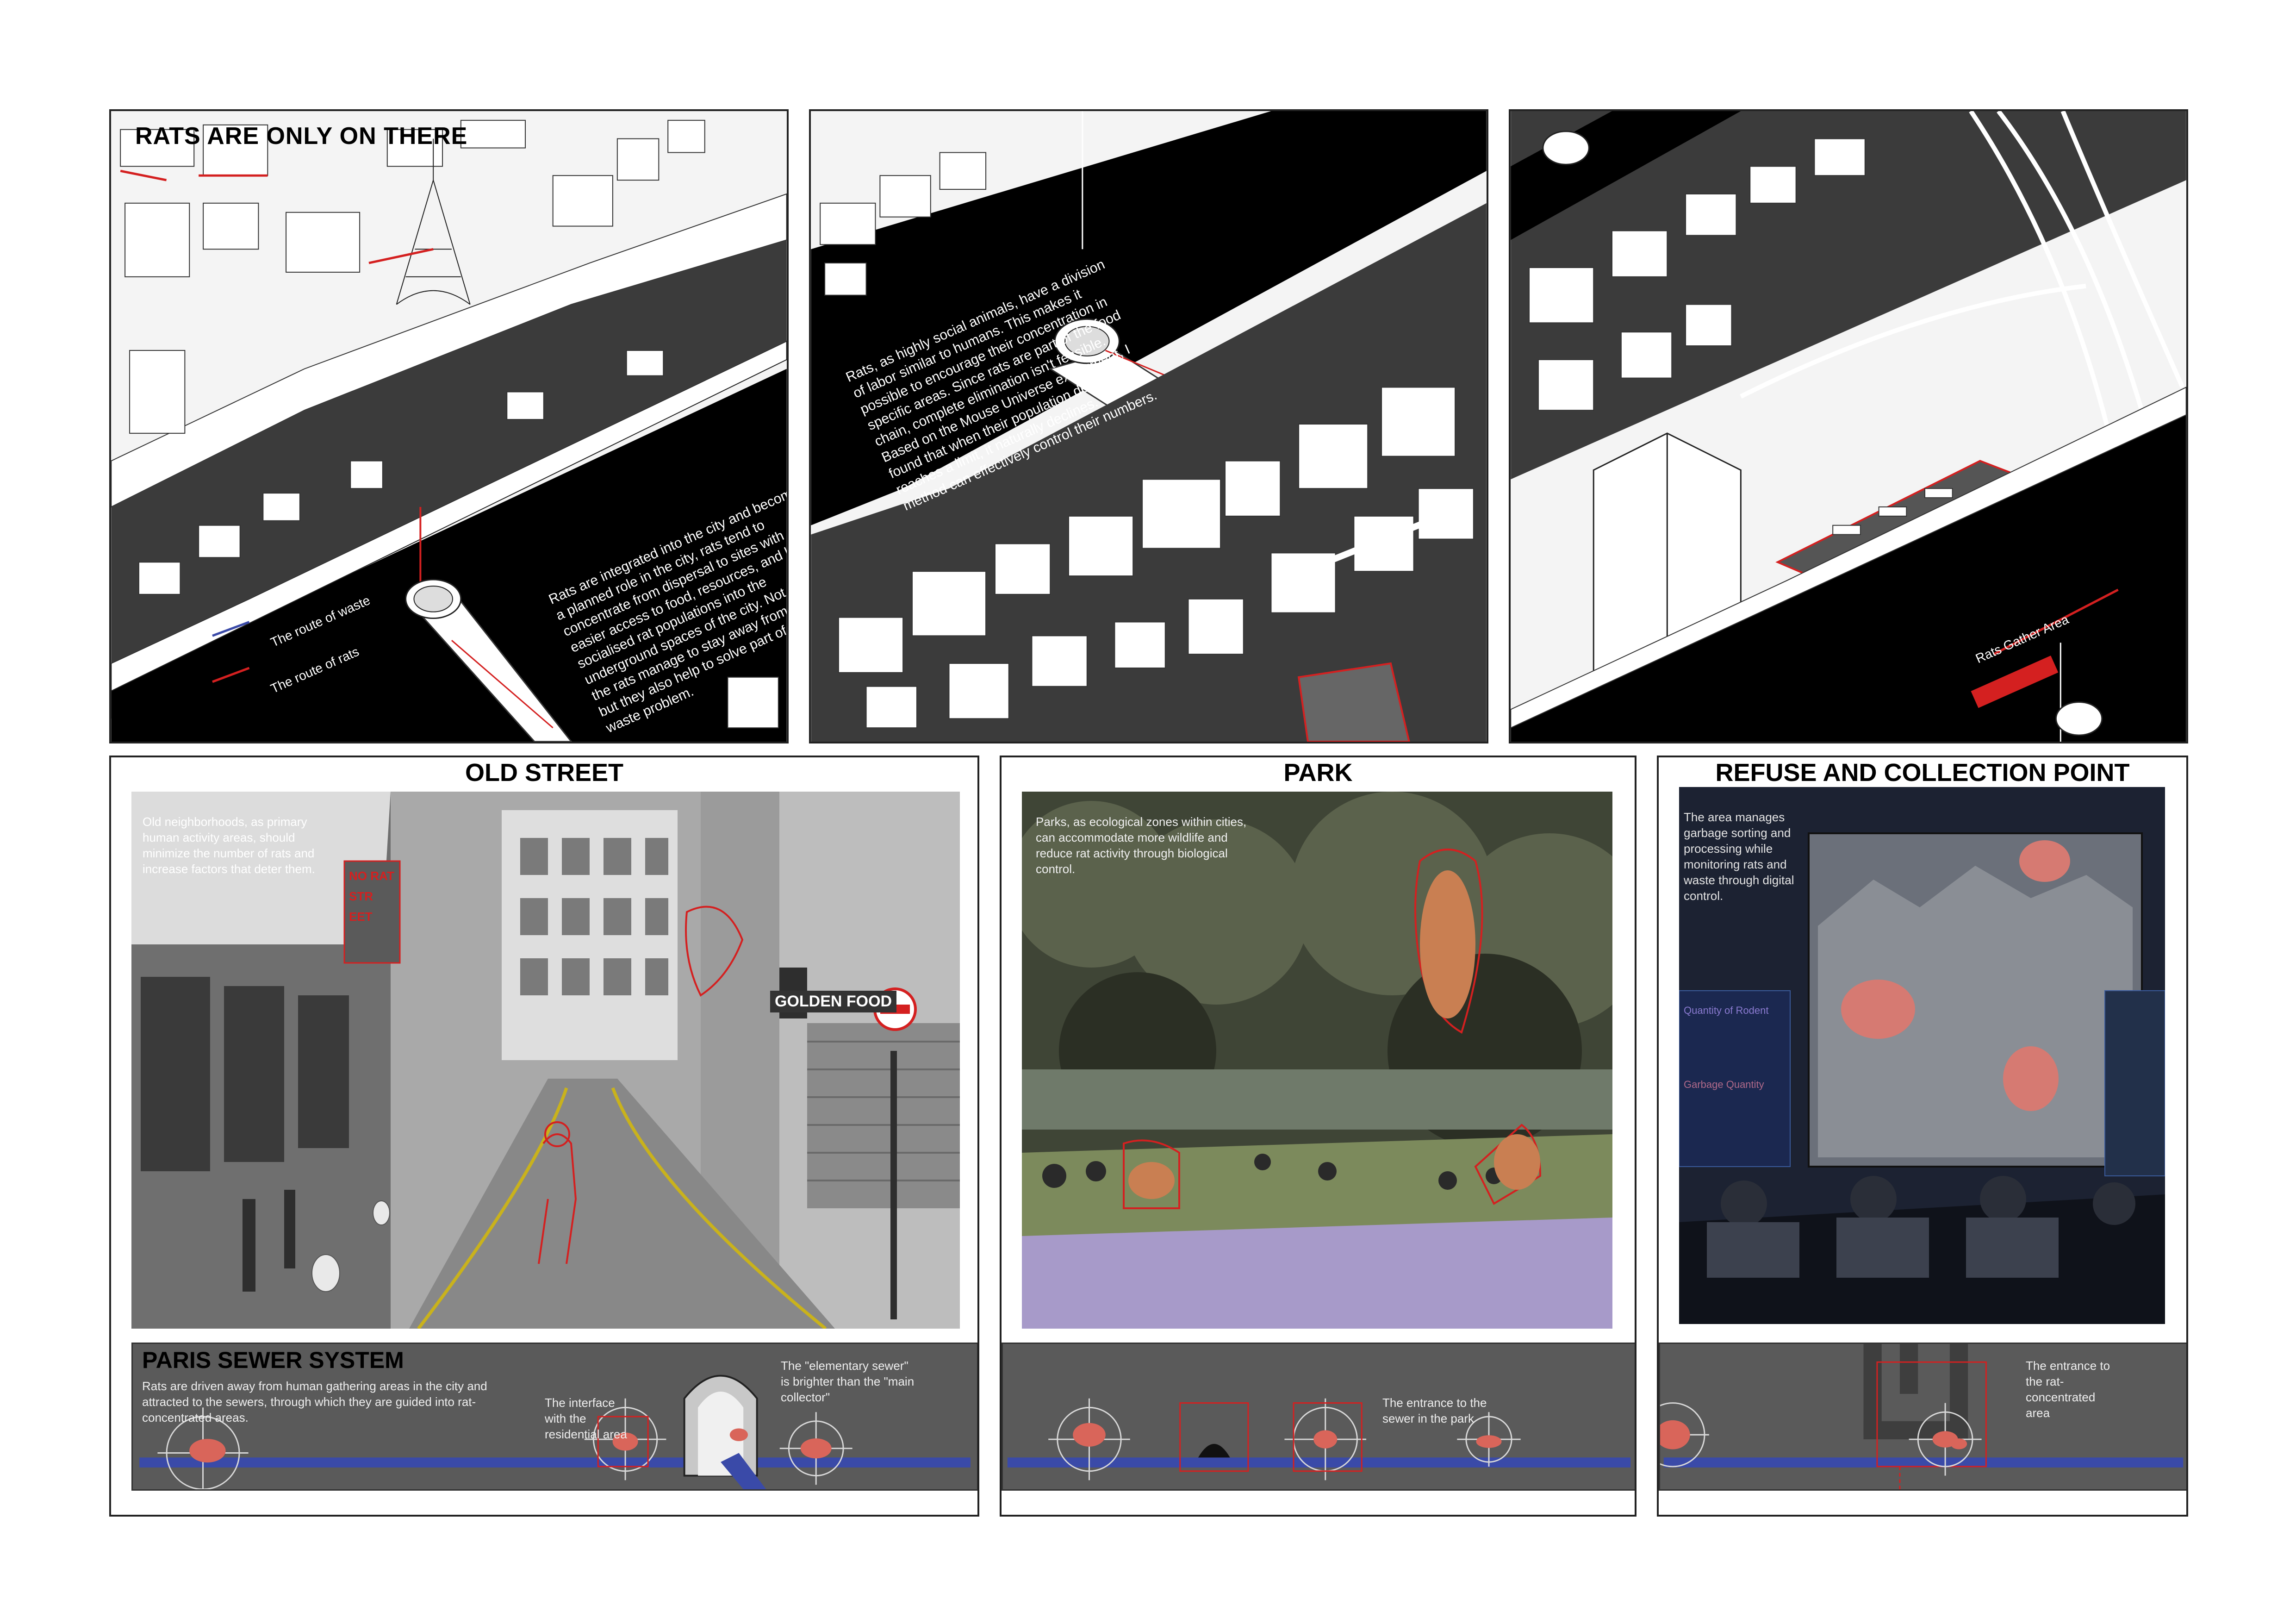  What do you see at coordinates (273, 1360) in the screenshot?
I see `sewer-system-title: PARIS SEWER SYSTEM` at bounding box center [273, 1360].